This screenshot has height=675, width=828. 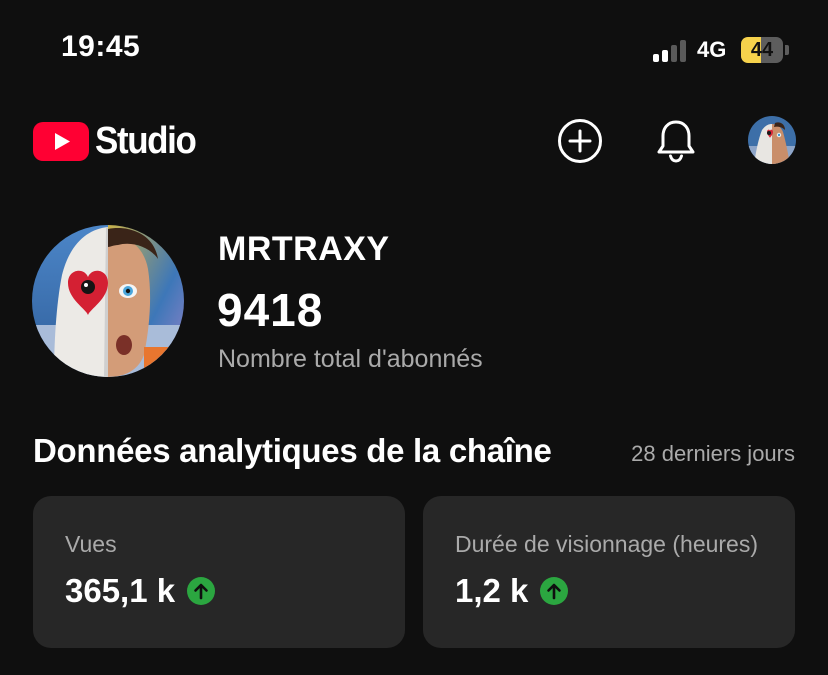 What do you see at coordinates (101, 46) in the screenshot?
I see `status-time: 19:45` at bounding box center [101, 46].